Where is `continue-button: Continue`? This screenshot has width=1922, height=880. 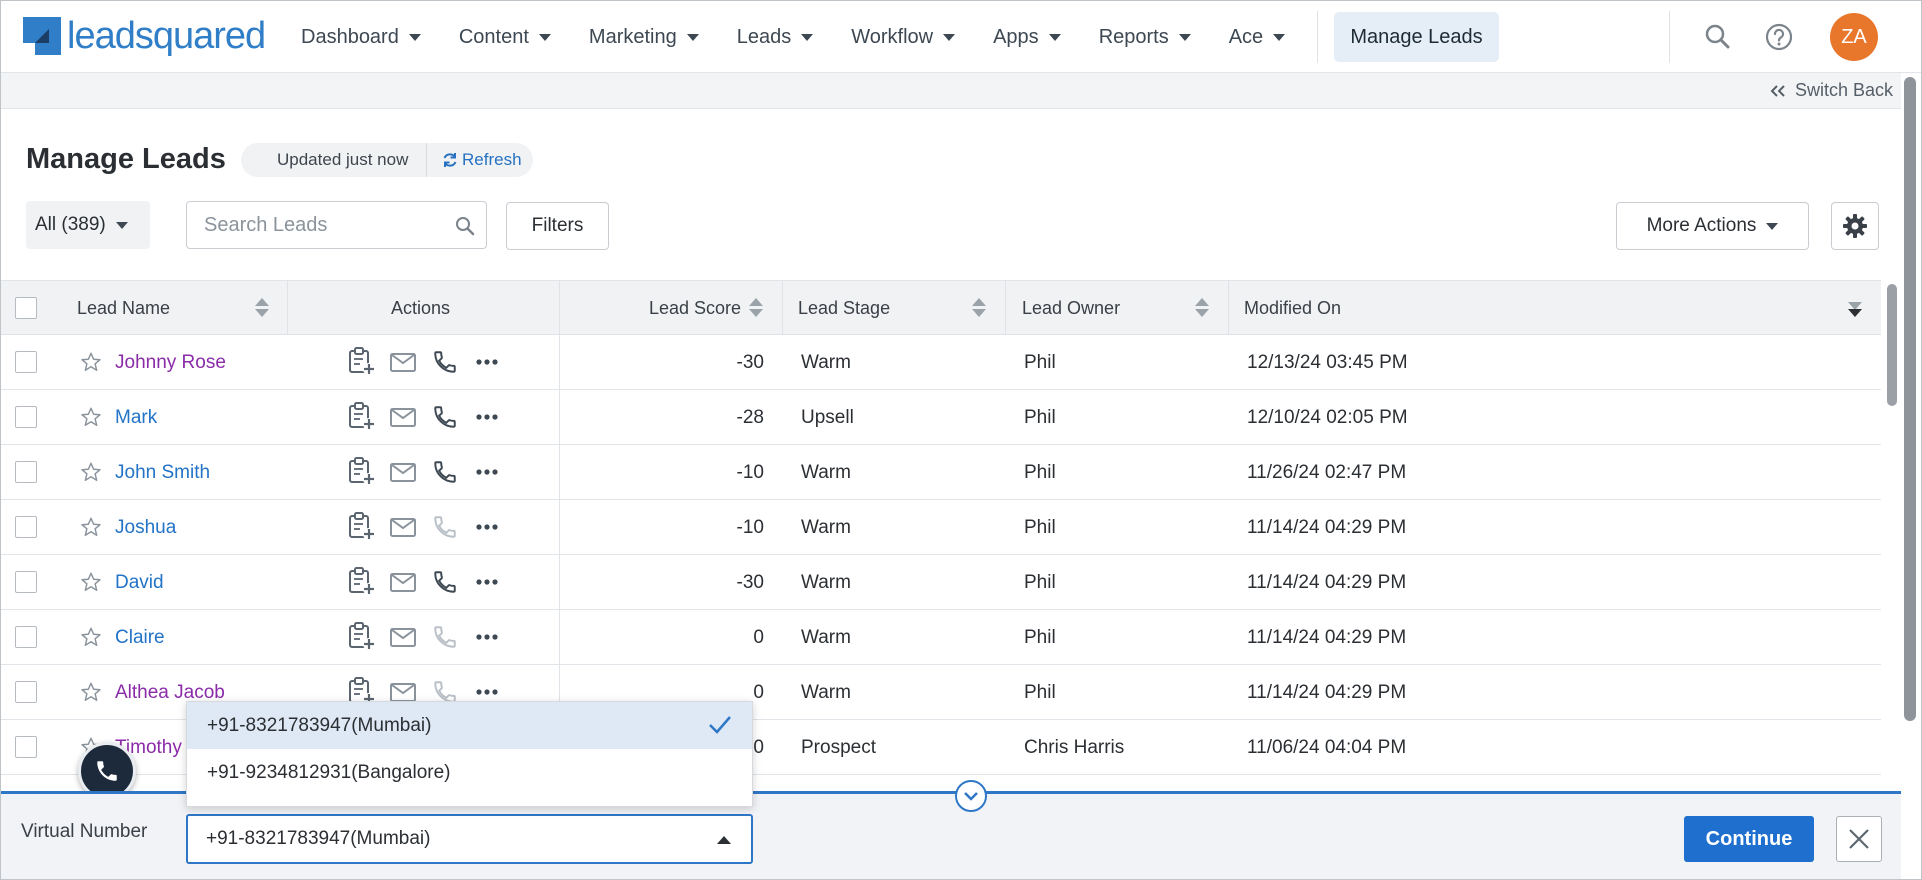 continue-button: Continue is located at coordinates (1749, 839).